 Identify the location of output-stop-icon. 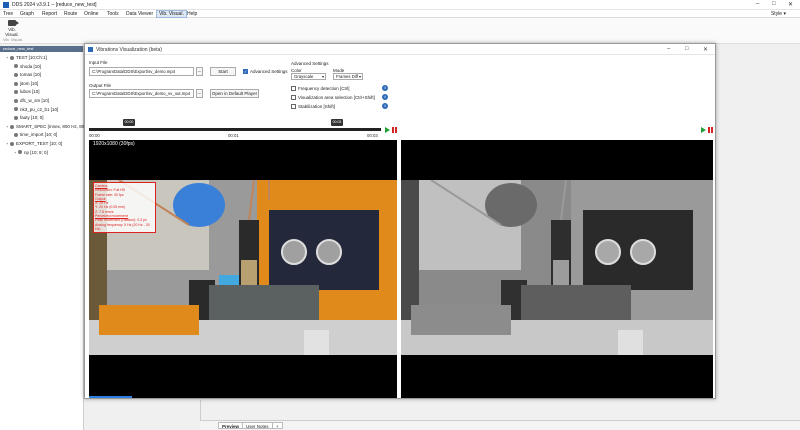
(710, 130).